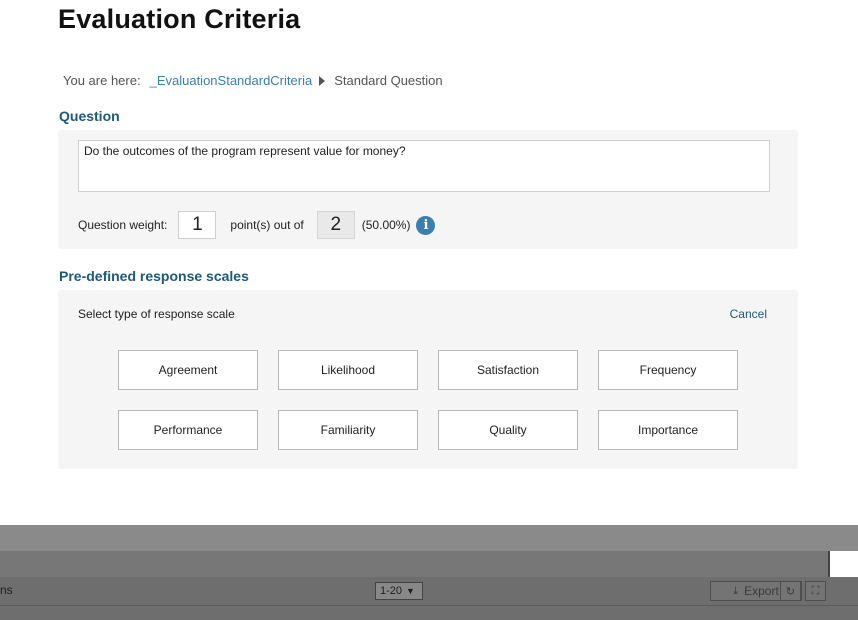  I want to click on fullscreen-button: ⛶, so click(815, 591).